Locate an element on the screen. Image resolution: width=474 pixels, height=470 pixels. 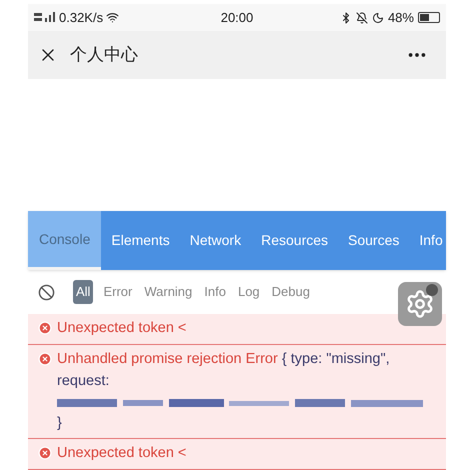
filter-tab: Error is located at coordinates (117, 292).